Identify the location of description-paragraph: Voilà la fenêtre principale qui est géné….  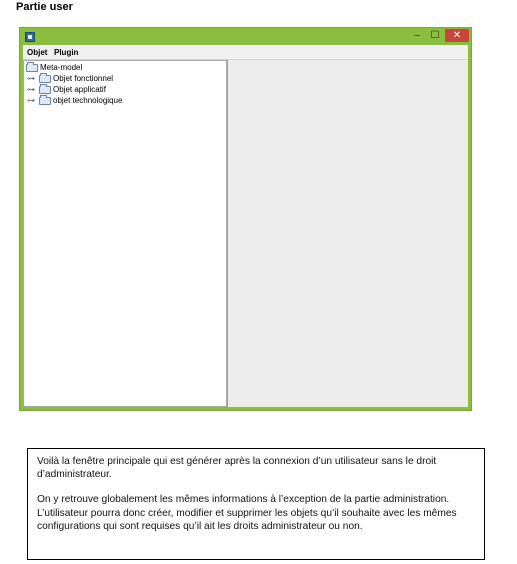
(237, 468).